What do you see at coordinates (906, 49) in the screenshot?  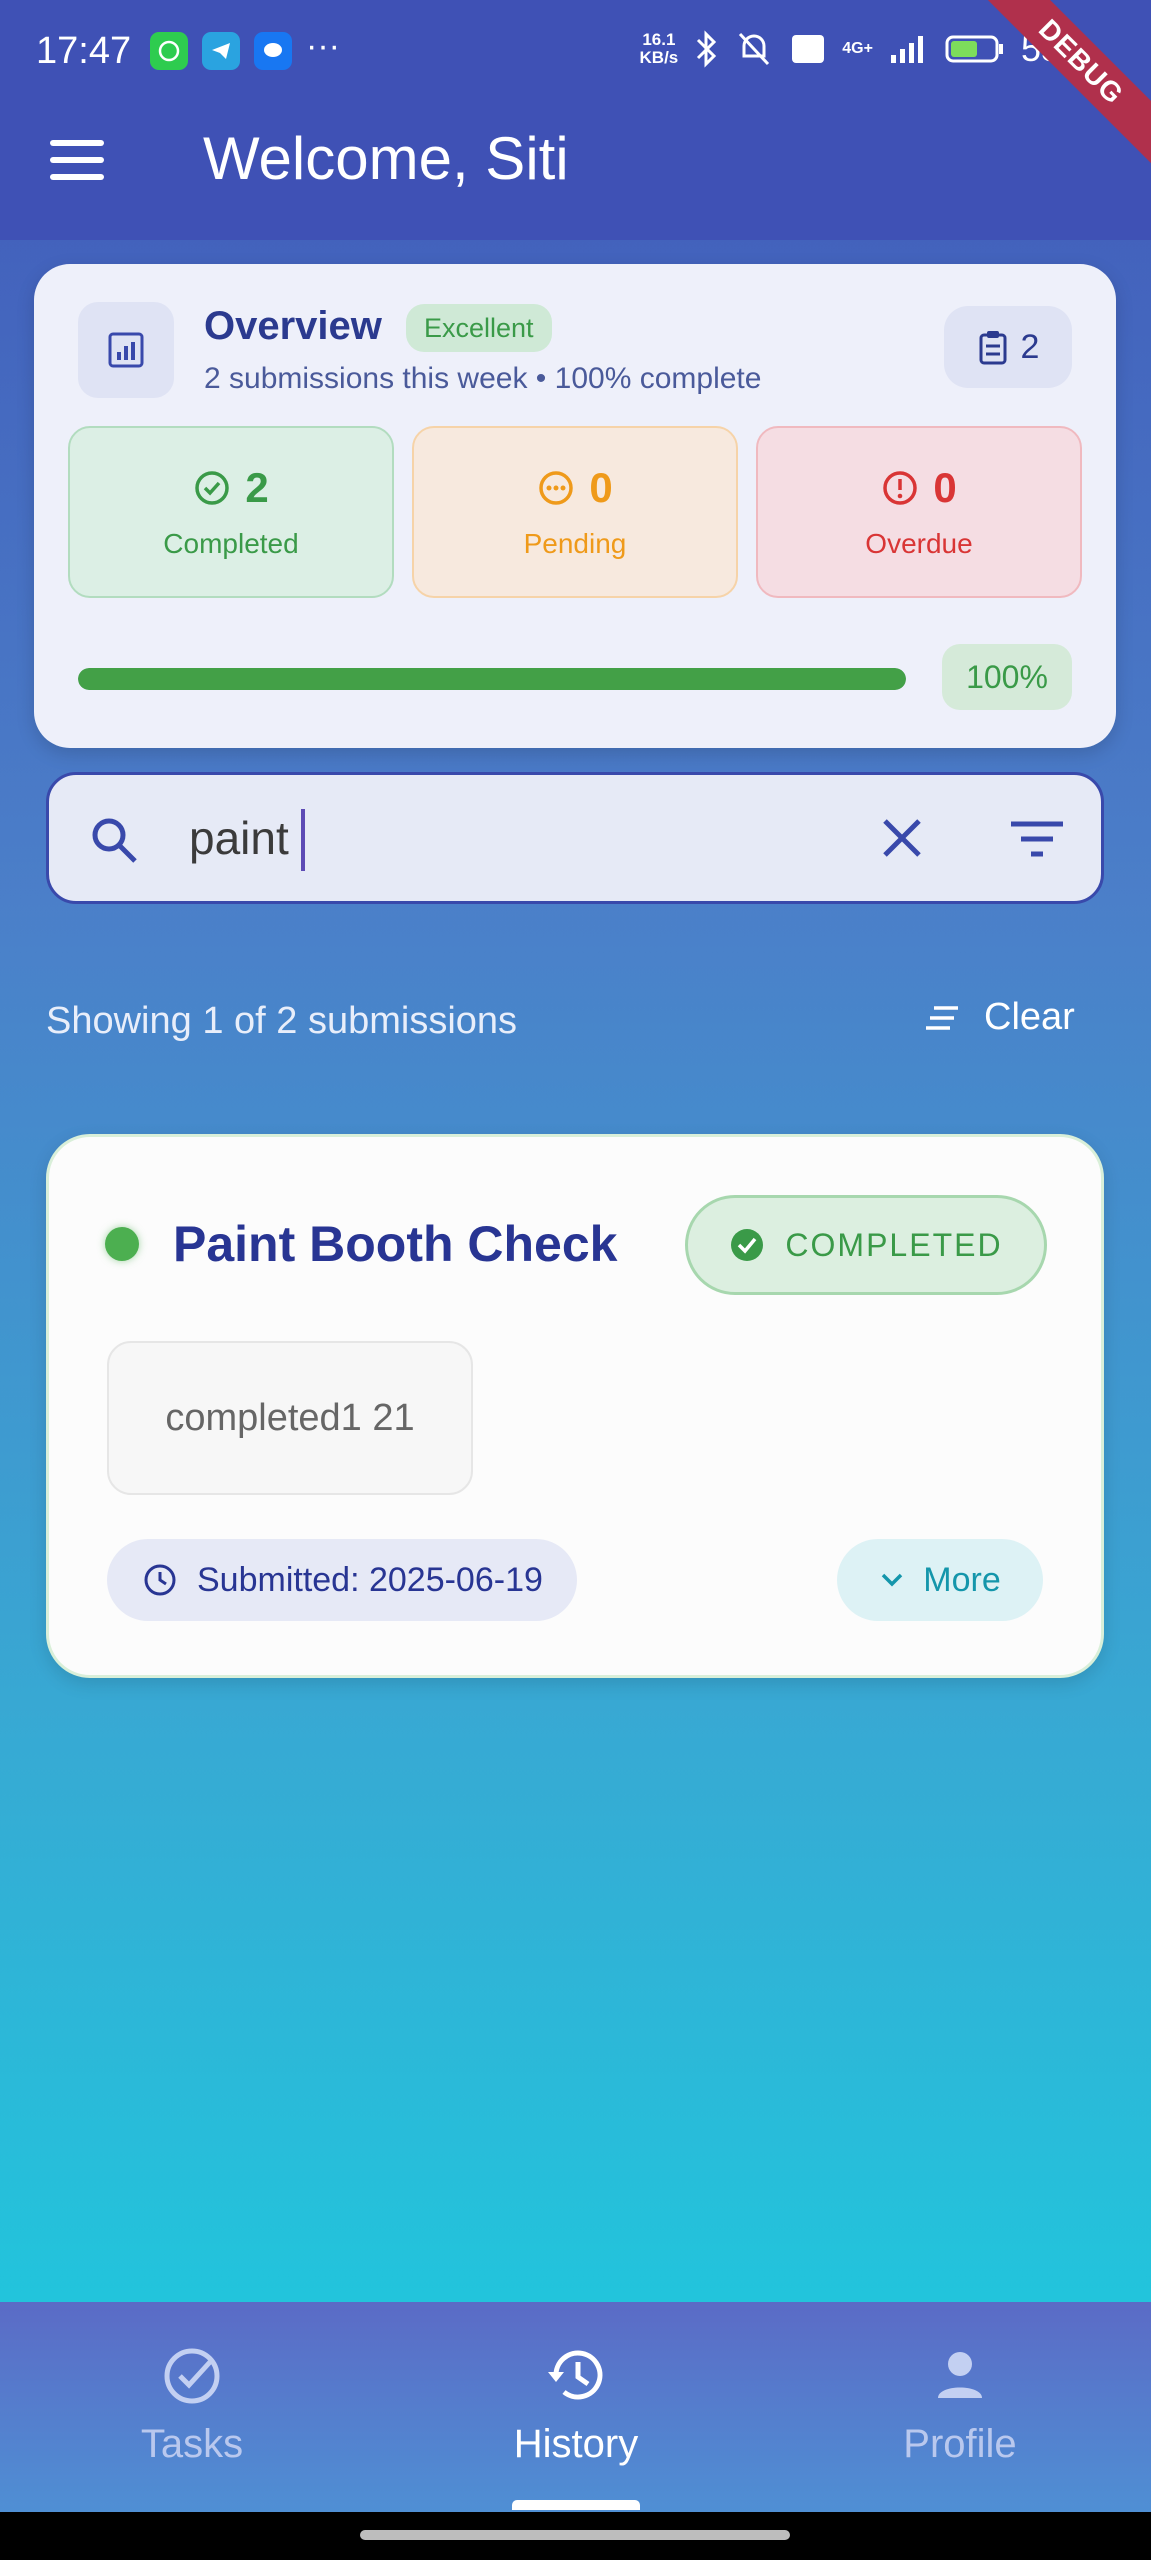 I see `signal-icon` at bounding box center [906, 49].